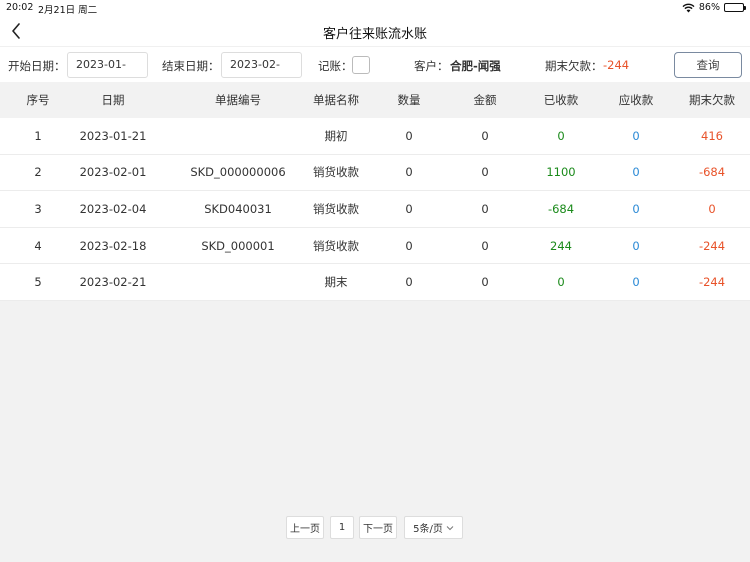 The width and height of the screenshot is (750, 562). I want to click on cell-date: 2023-02-18, so click(113, 245).